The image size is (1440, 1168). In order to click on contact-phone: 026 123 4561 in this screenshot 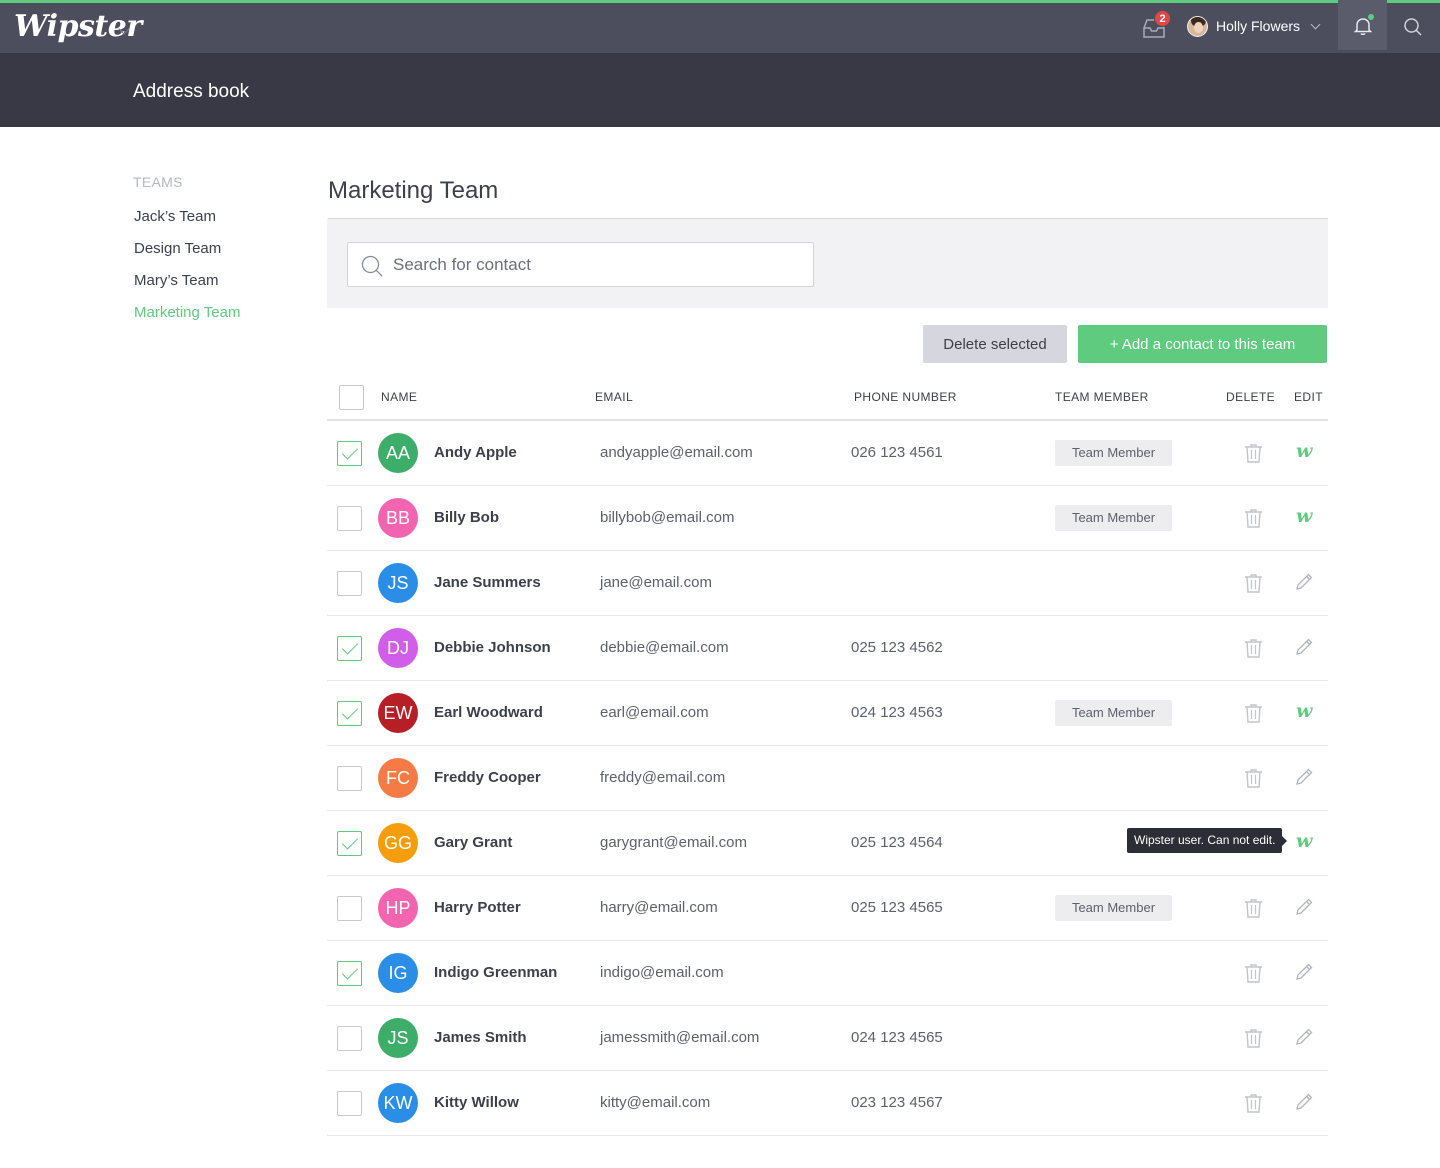, I will do `click(897, 452)`.